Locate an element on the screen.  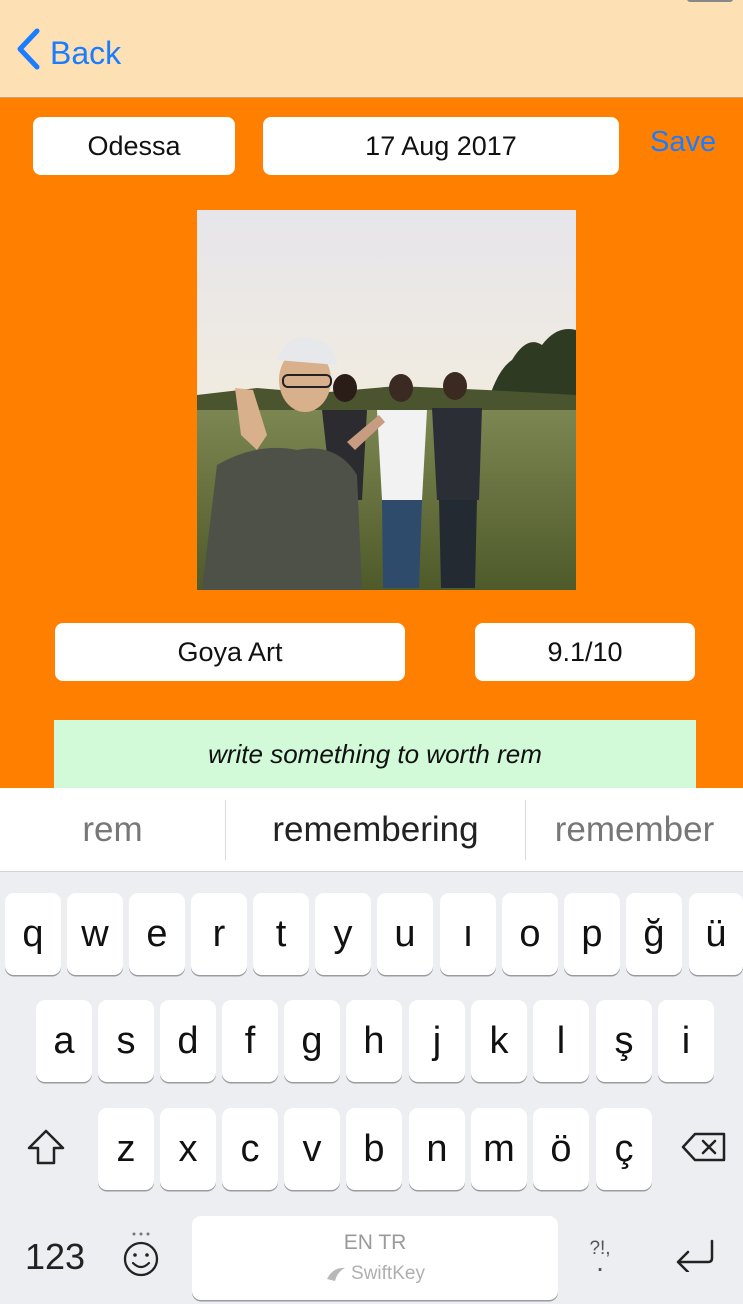
return-icon is located at coordinates (695, 1257).